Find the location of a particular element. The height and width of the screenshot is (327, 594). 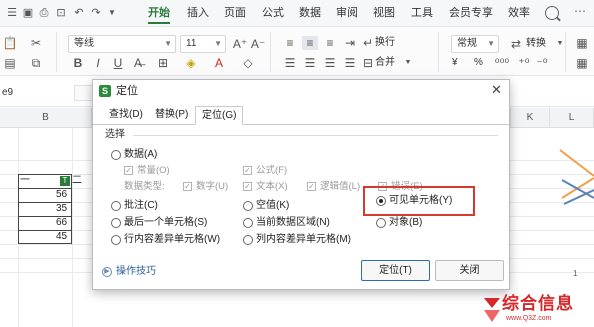

percent-button: % is located at coordinates (478, 63).